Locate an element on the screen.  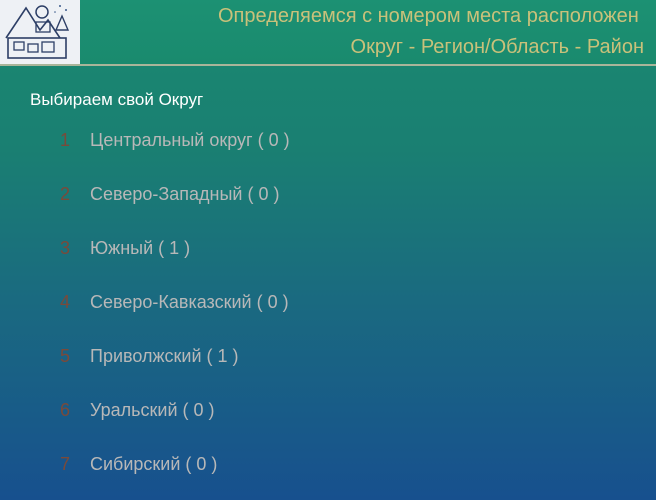
district-number: 2 is located at coordinates (65, 194).